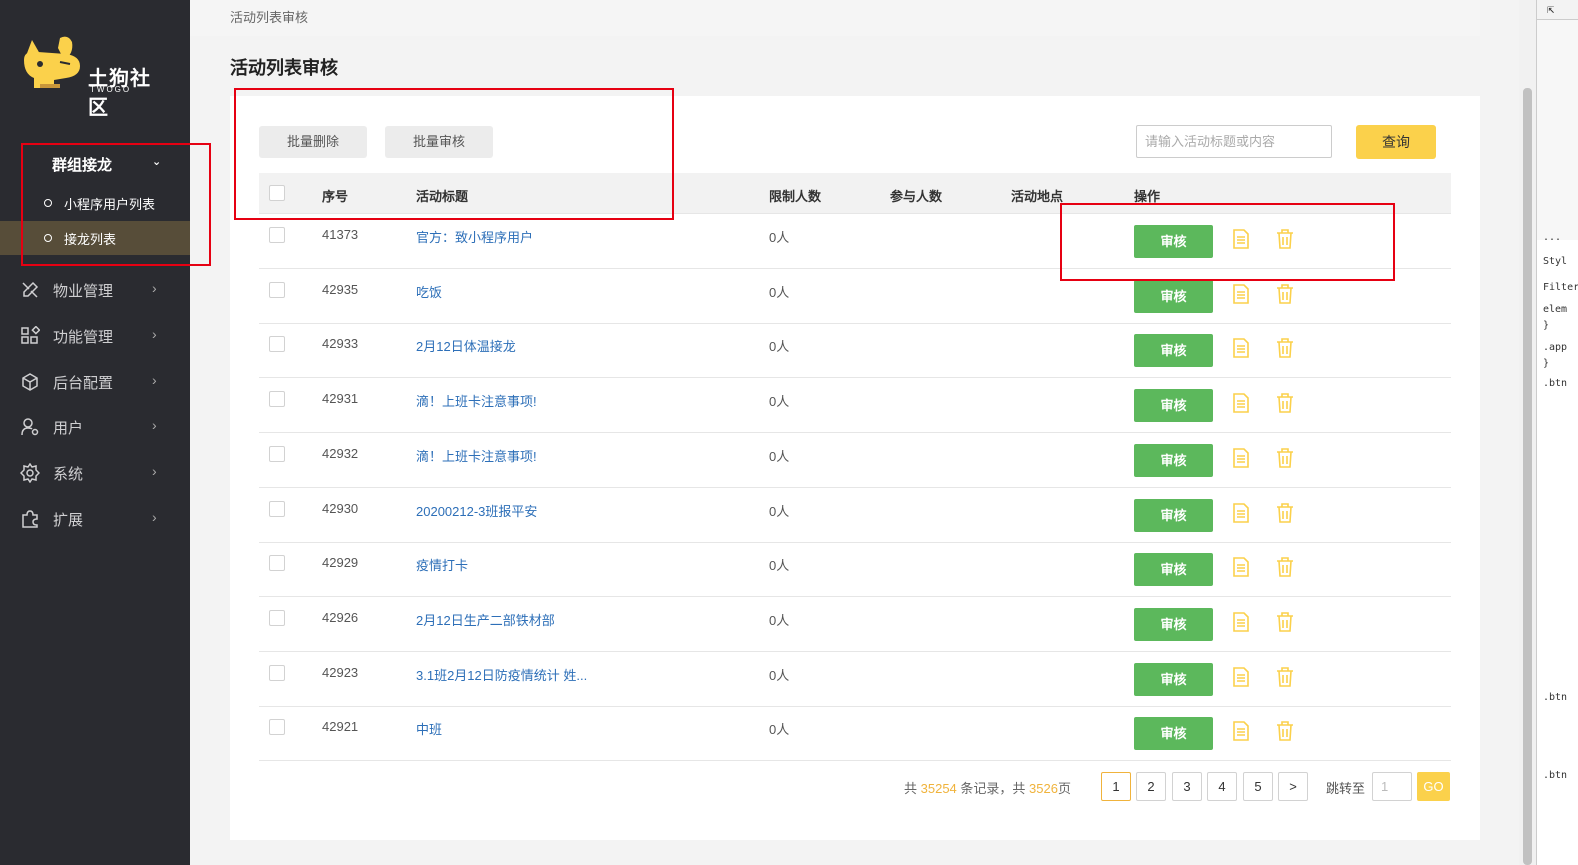 This screenshot has width=1578, height=865. What do you see at coordinates (95, 76) in the screenshot?
I see `logo: 土狗社区 TWOGO` at bounding box center [95, 76].